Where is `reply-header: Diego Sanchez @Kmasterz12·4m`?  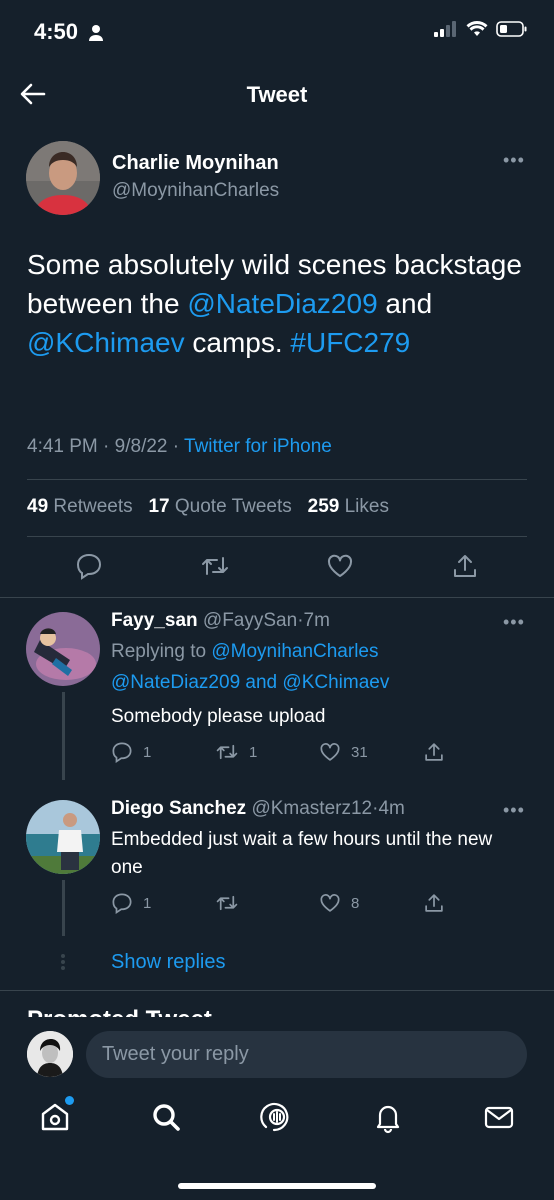
reply-header: Diego Sanchez @Kmasterz12·4m is located at coordinates (258, 809).